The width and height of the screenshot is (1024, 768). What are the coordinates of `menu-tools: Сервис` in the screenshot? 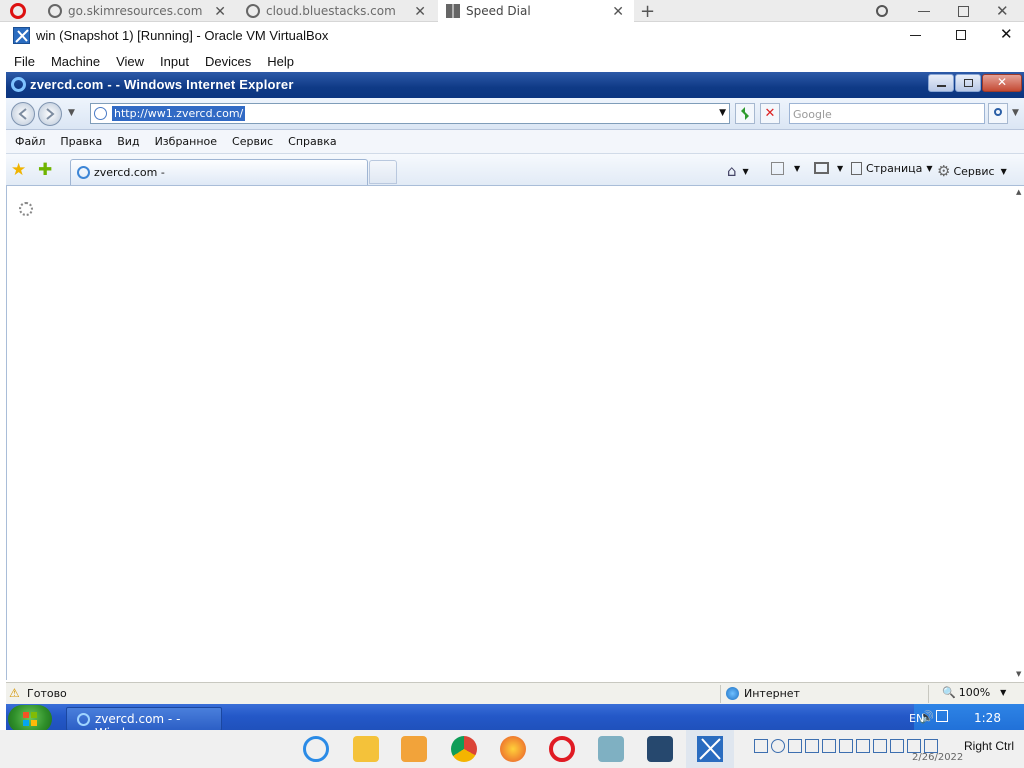 It's located at (252, 141).